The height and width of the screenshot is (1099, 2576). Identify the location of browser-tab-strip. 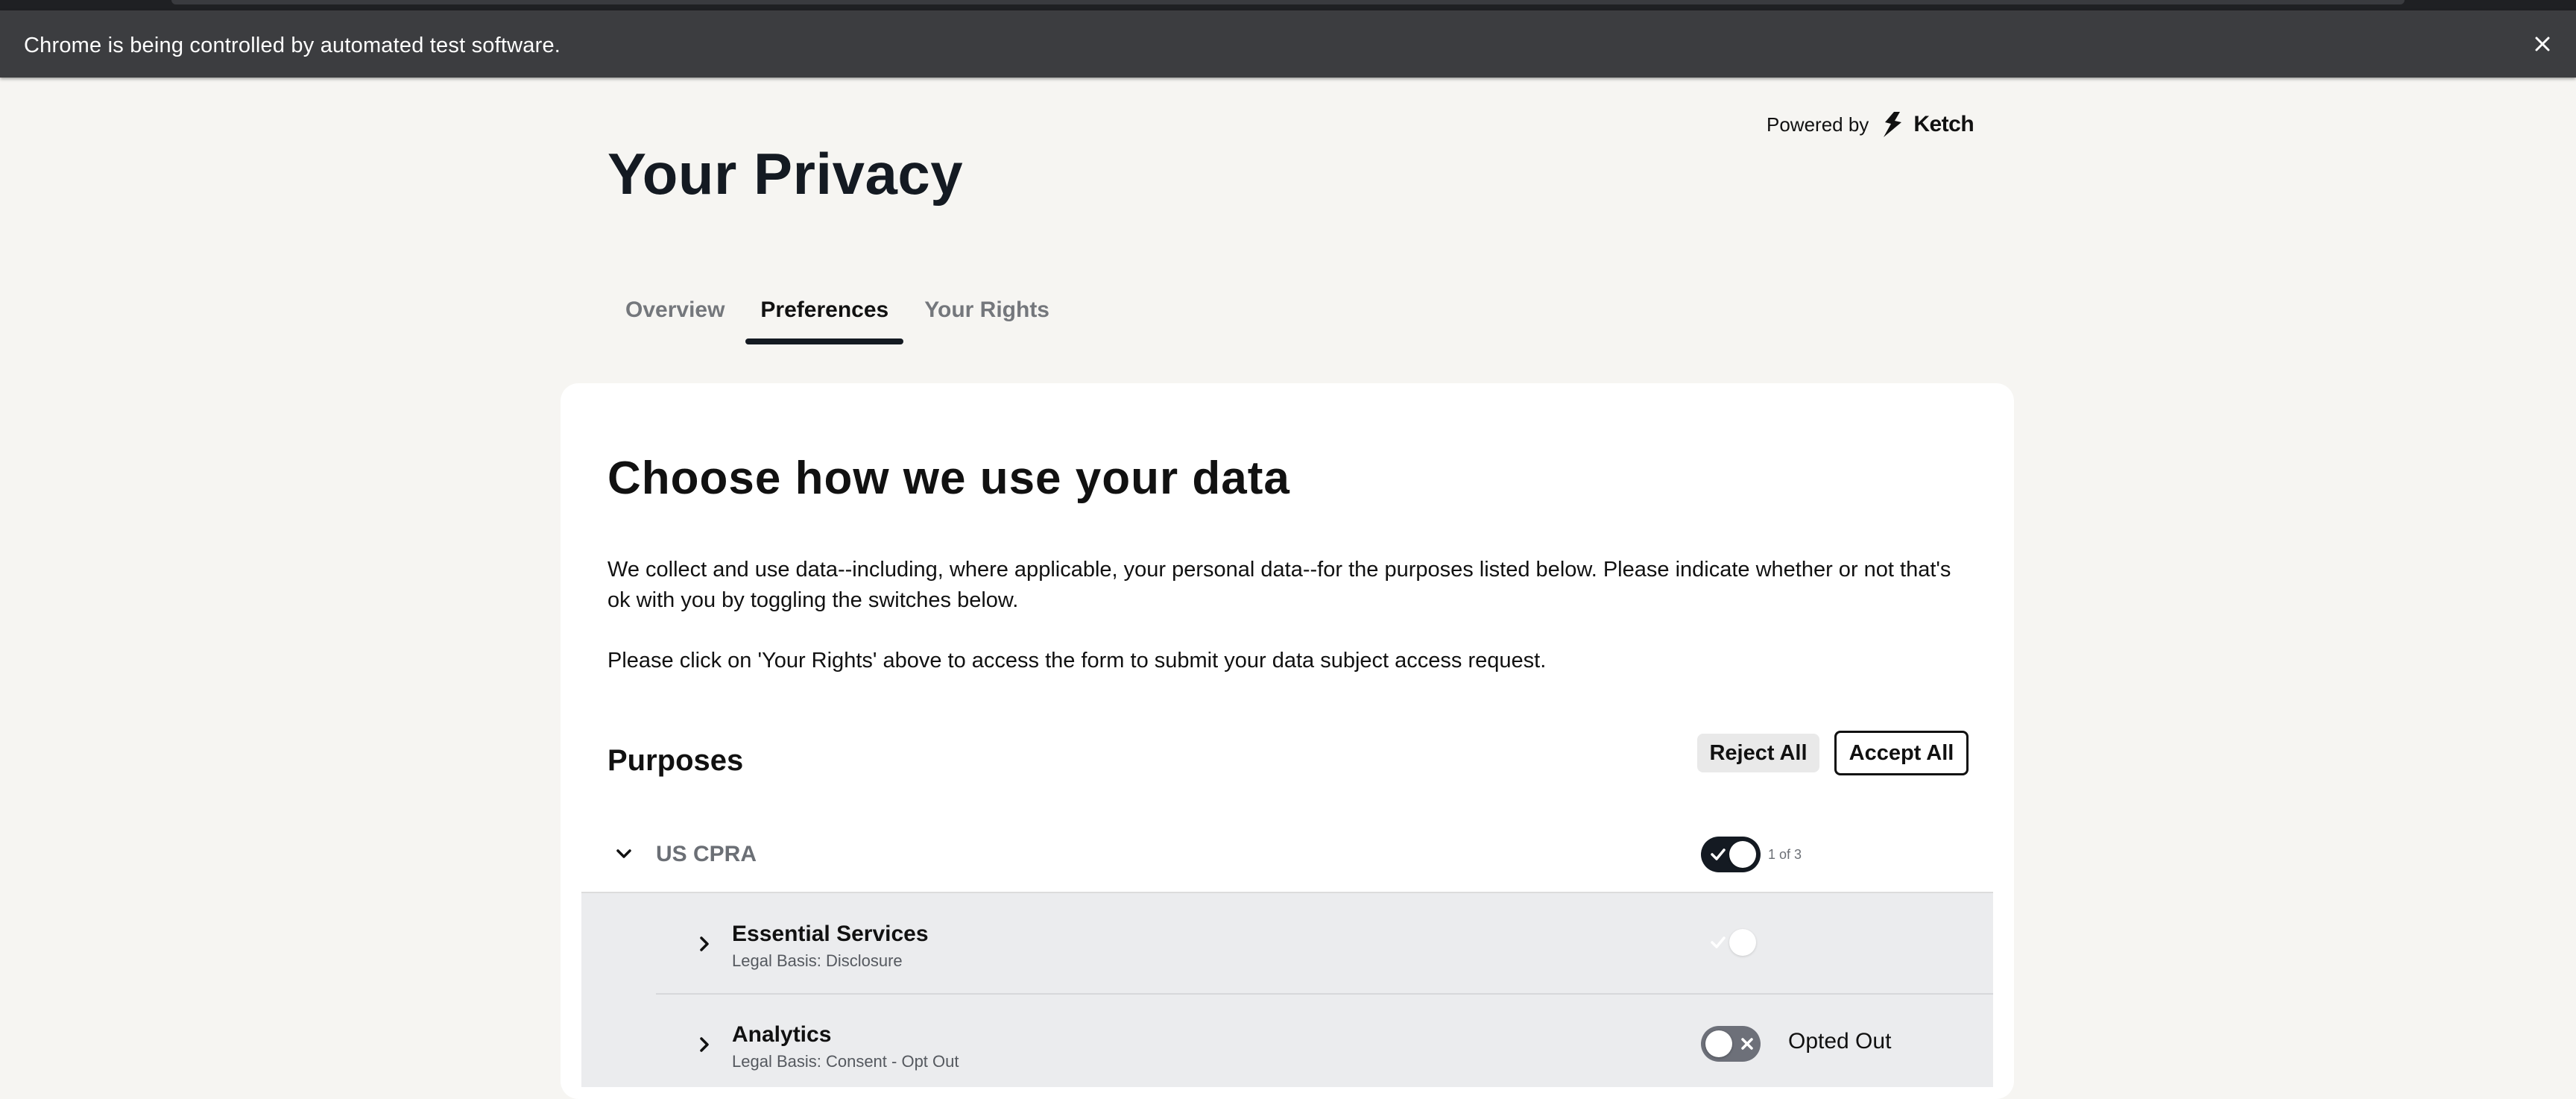
(1288, 2).